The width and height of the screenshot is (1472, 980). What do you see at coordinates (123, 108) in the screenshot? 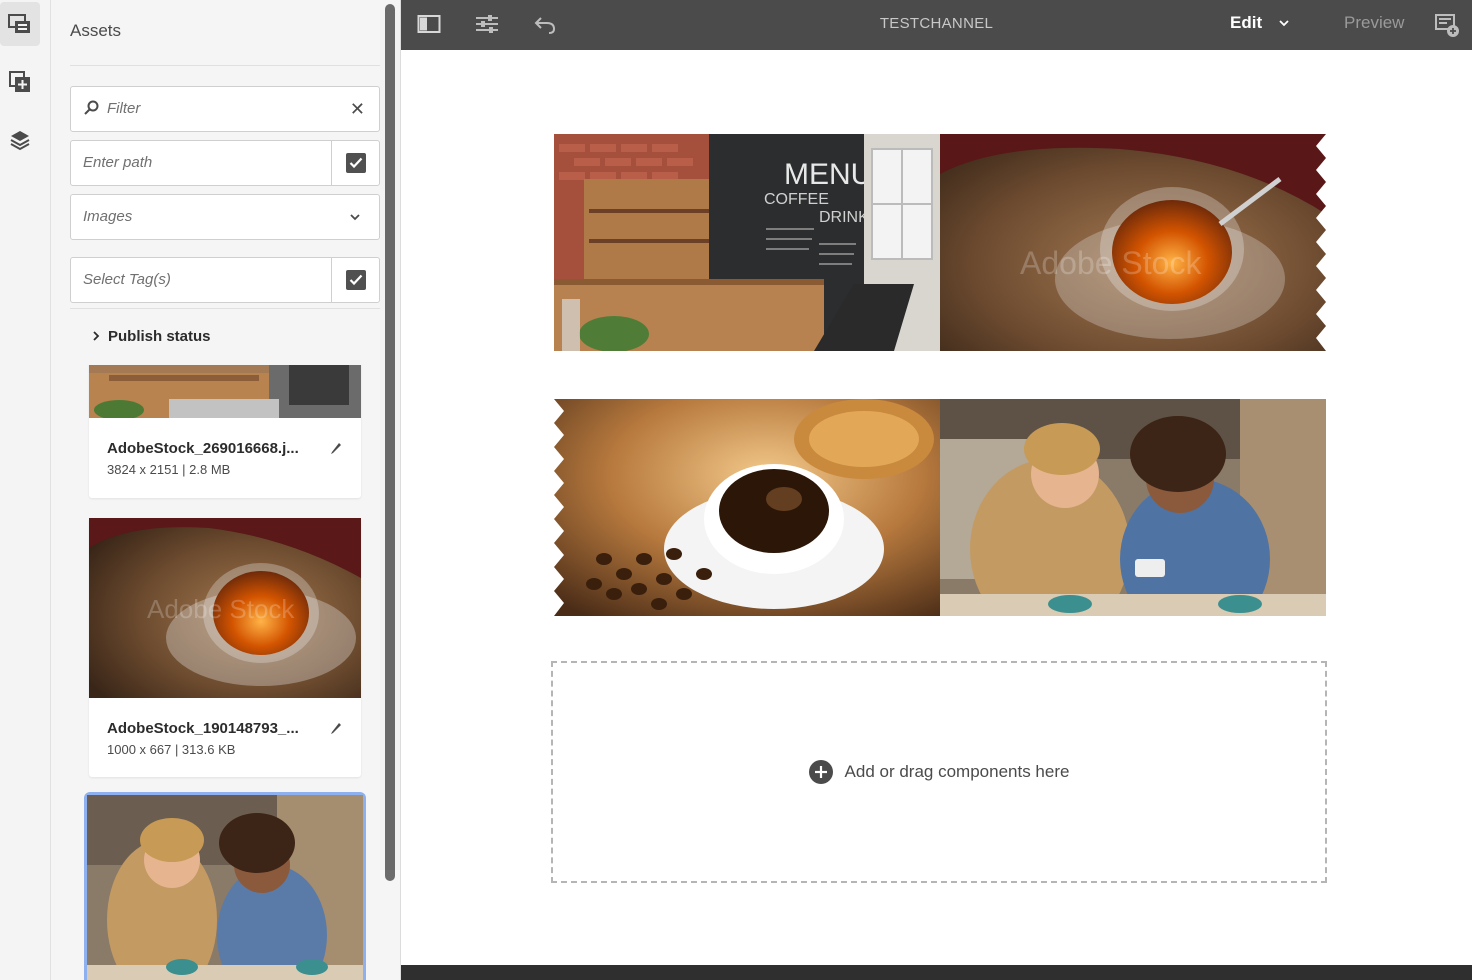
I see `filter-input: Filter` at bounding box center [123, 108].